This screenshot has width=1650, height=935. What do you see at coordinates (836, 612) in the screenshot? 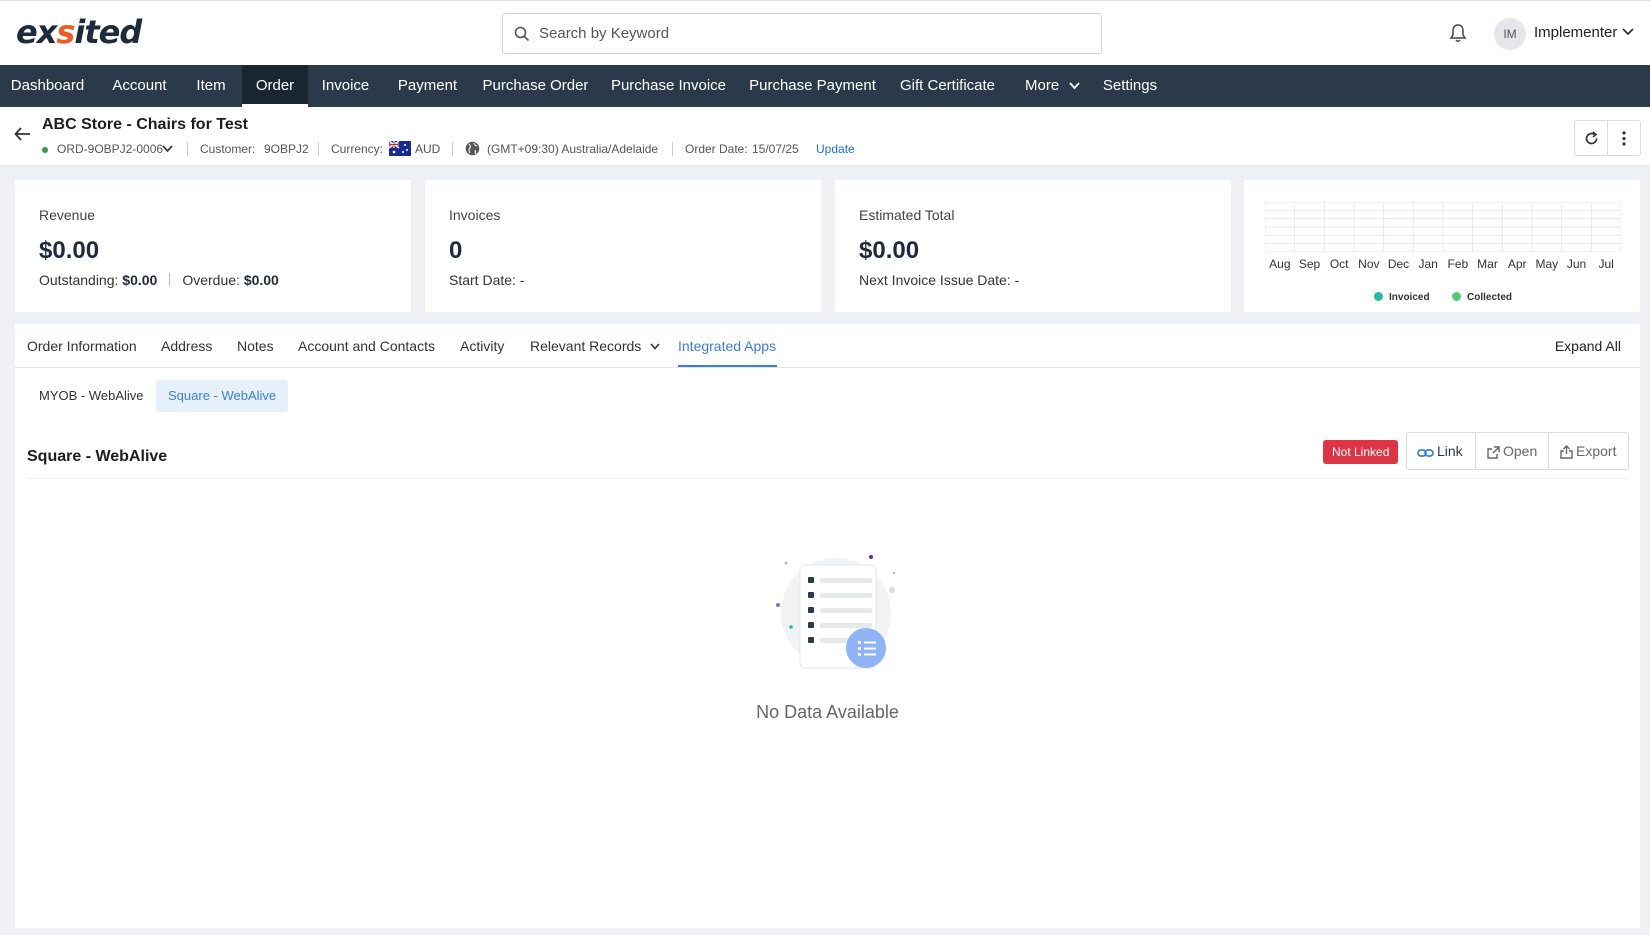
I see `empty-state-illustration` at bounding box center [836, 612].